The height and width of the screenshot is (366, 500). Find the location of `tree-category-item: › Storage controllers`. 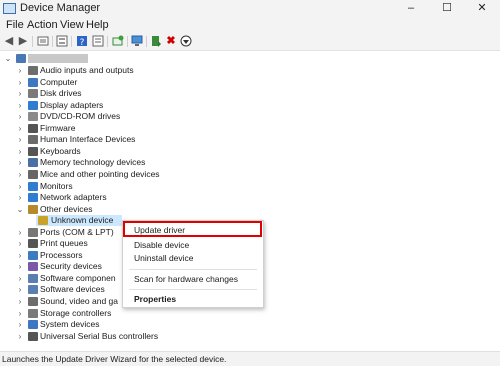

tree-category-item: › Storage controllers is located at coordinates (122, 313).